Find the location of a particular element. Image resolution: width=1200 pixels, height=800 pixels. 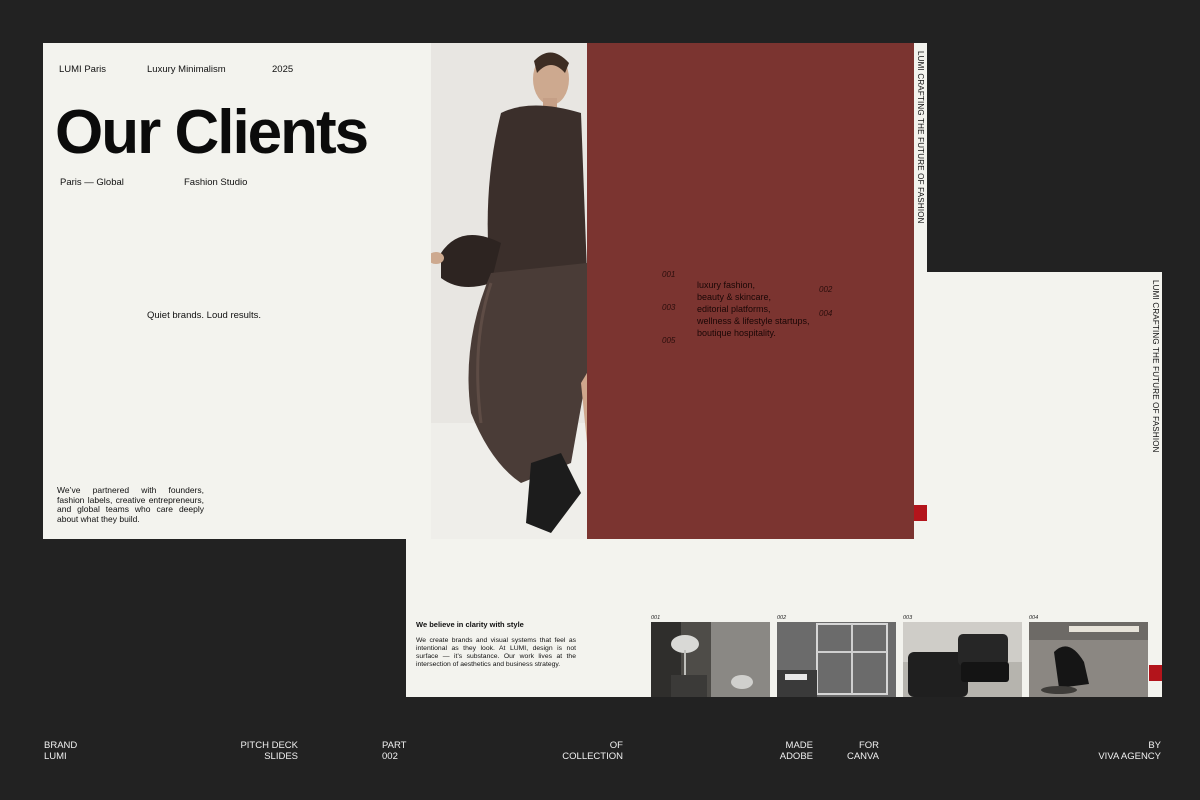

footer-text: 002 is located at coordinates (390, 756).